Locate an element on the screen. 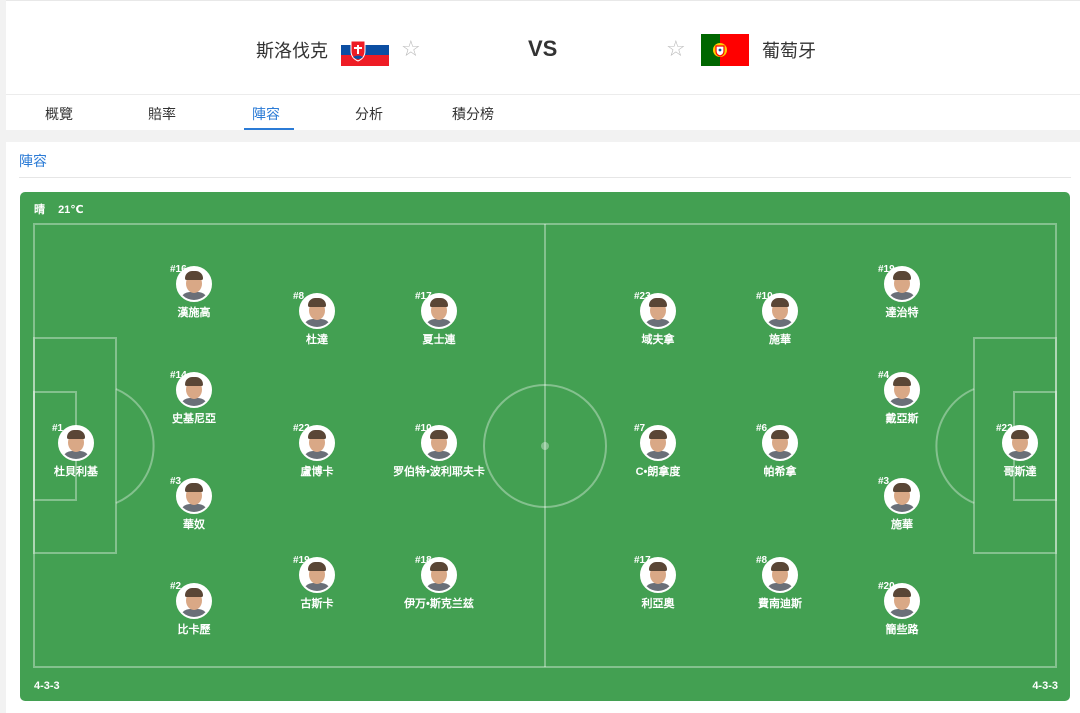 Image resolution: width=1080 pixels, height=713 pixels. away-player: #4 戴亞斯 is located at coordinates (902, 398).